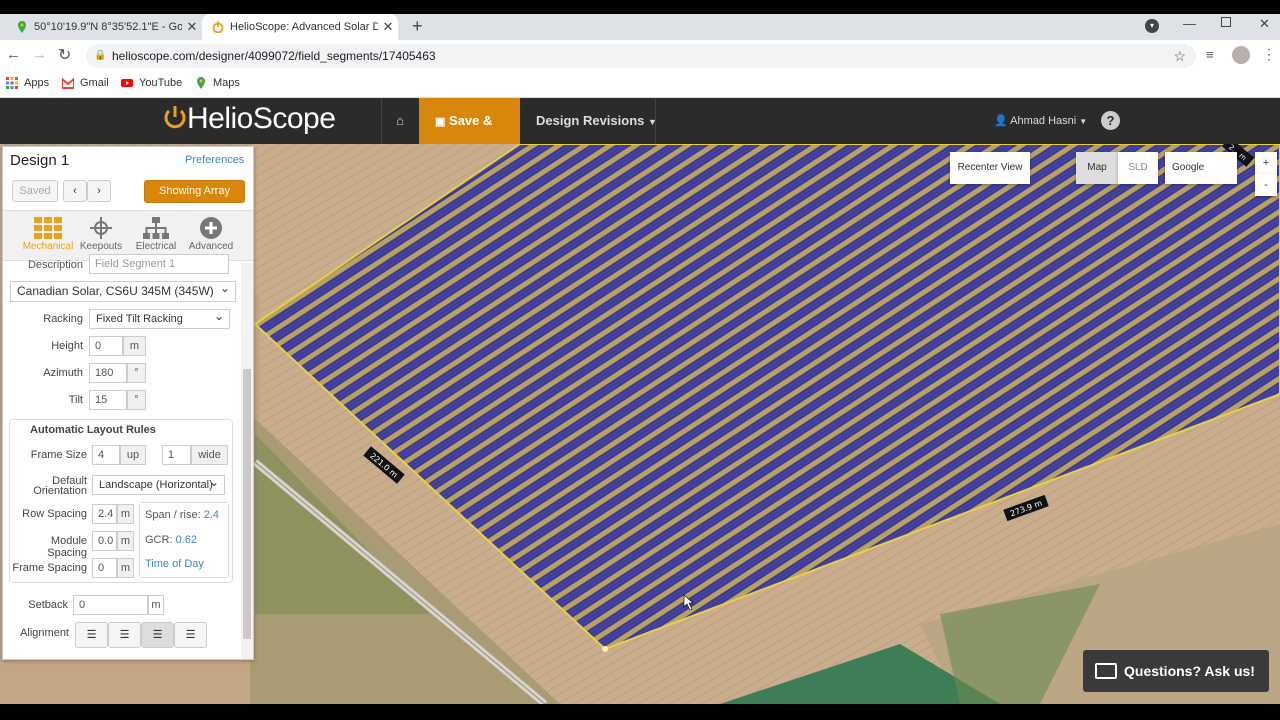 This screenshot has width=1280, height=720. Describe the element at coordinates (1241, 55) in the screenshot. I see `avatar` at that location.